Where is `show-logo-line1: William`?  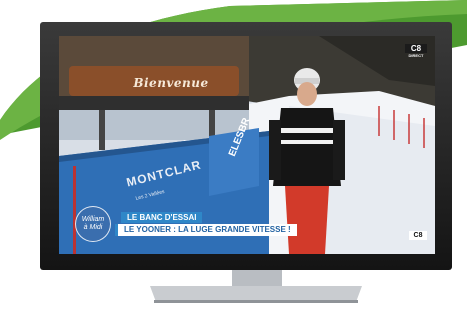 show-logo-line1: William is located at coordinates (93, 219).